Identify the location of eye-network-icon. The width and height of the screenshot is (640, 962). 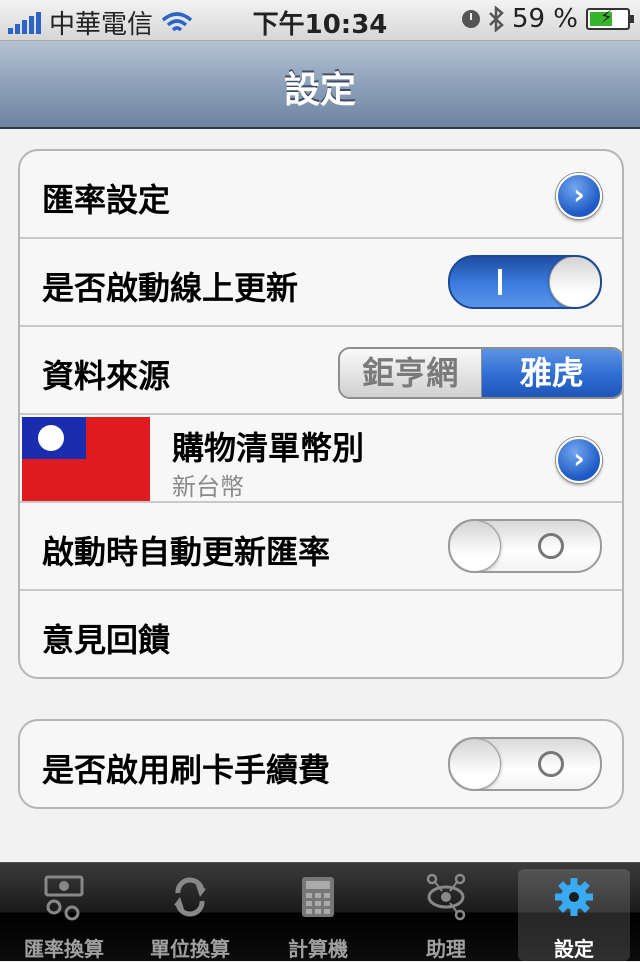
(446, 897).